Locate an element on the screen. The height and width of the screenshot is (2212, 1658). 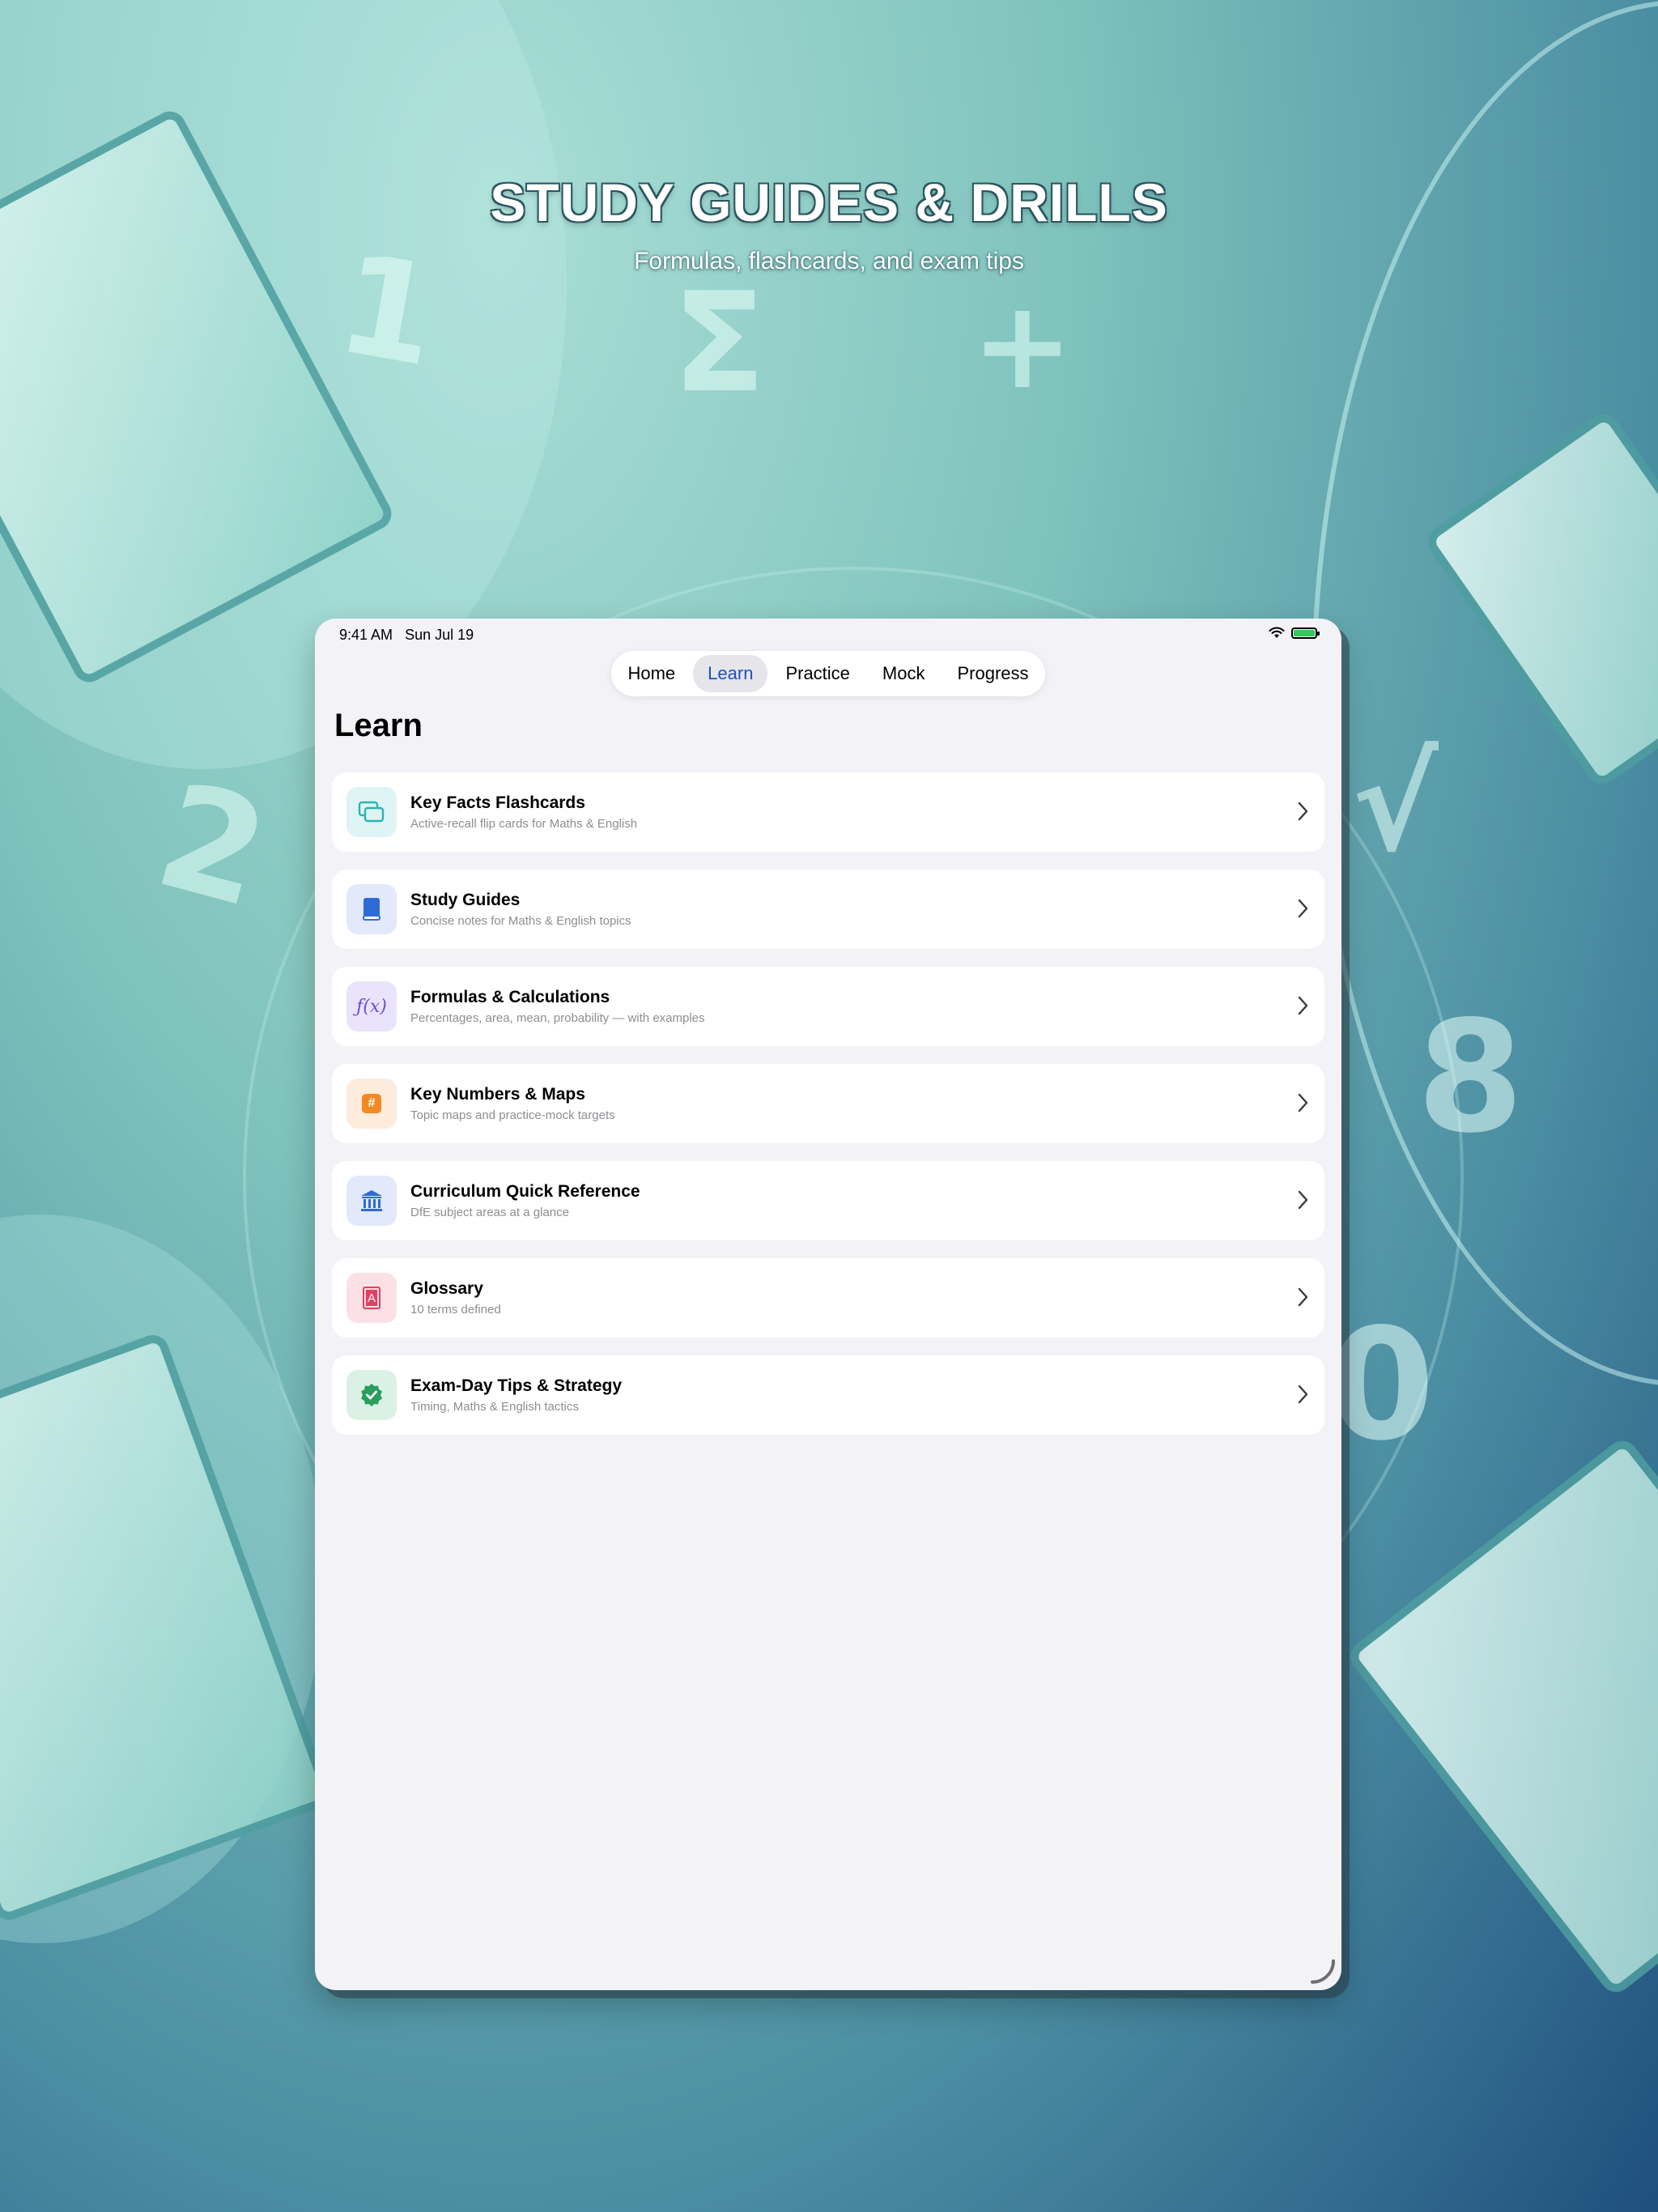
dictionary-icon: A is located at coordinates (371, 1298).